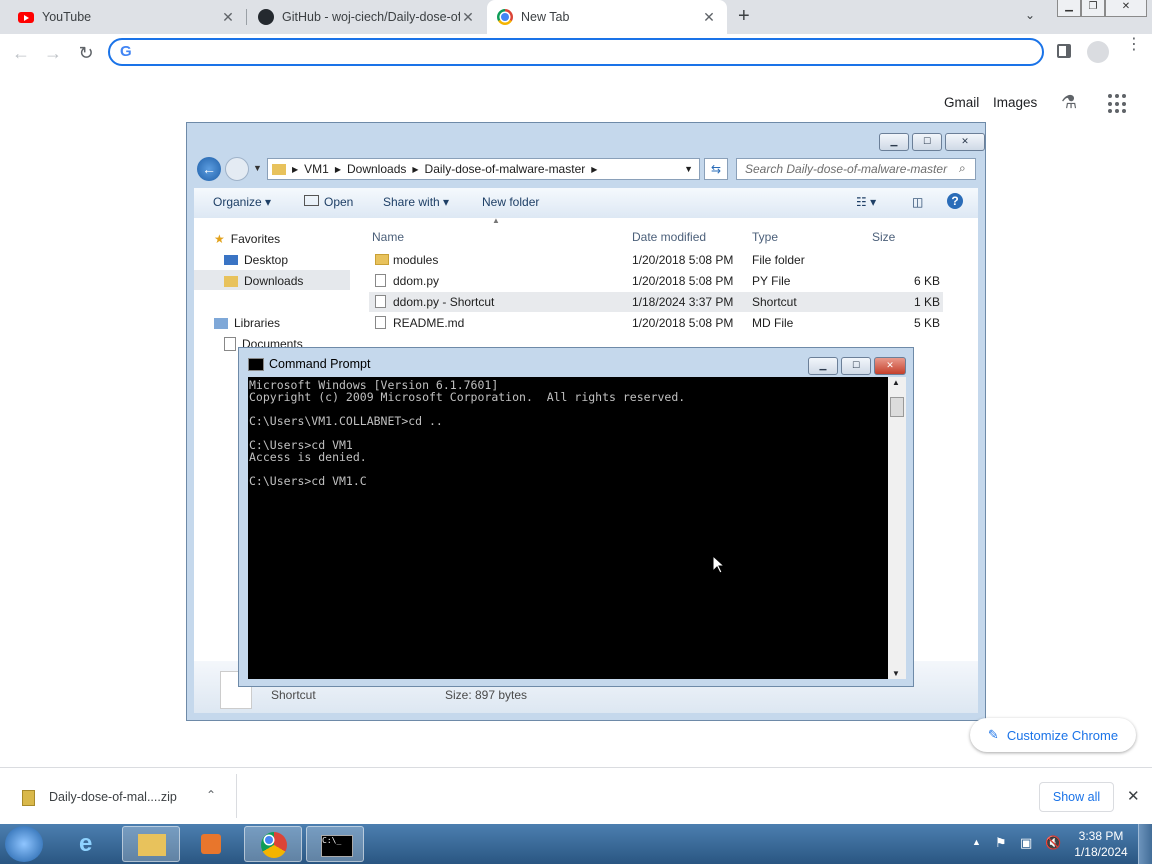 The width and height of the screenshot is (1152, 864). I want to click on show-all-button: Show all, so click(1076, 797).